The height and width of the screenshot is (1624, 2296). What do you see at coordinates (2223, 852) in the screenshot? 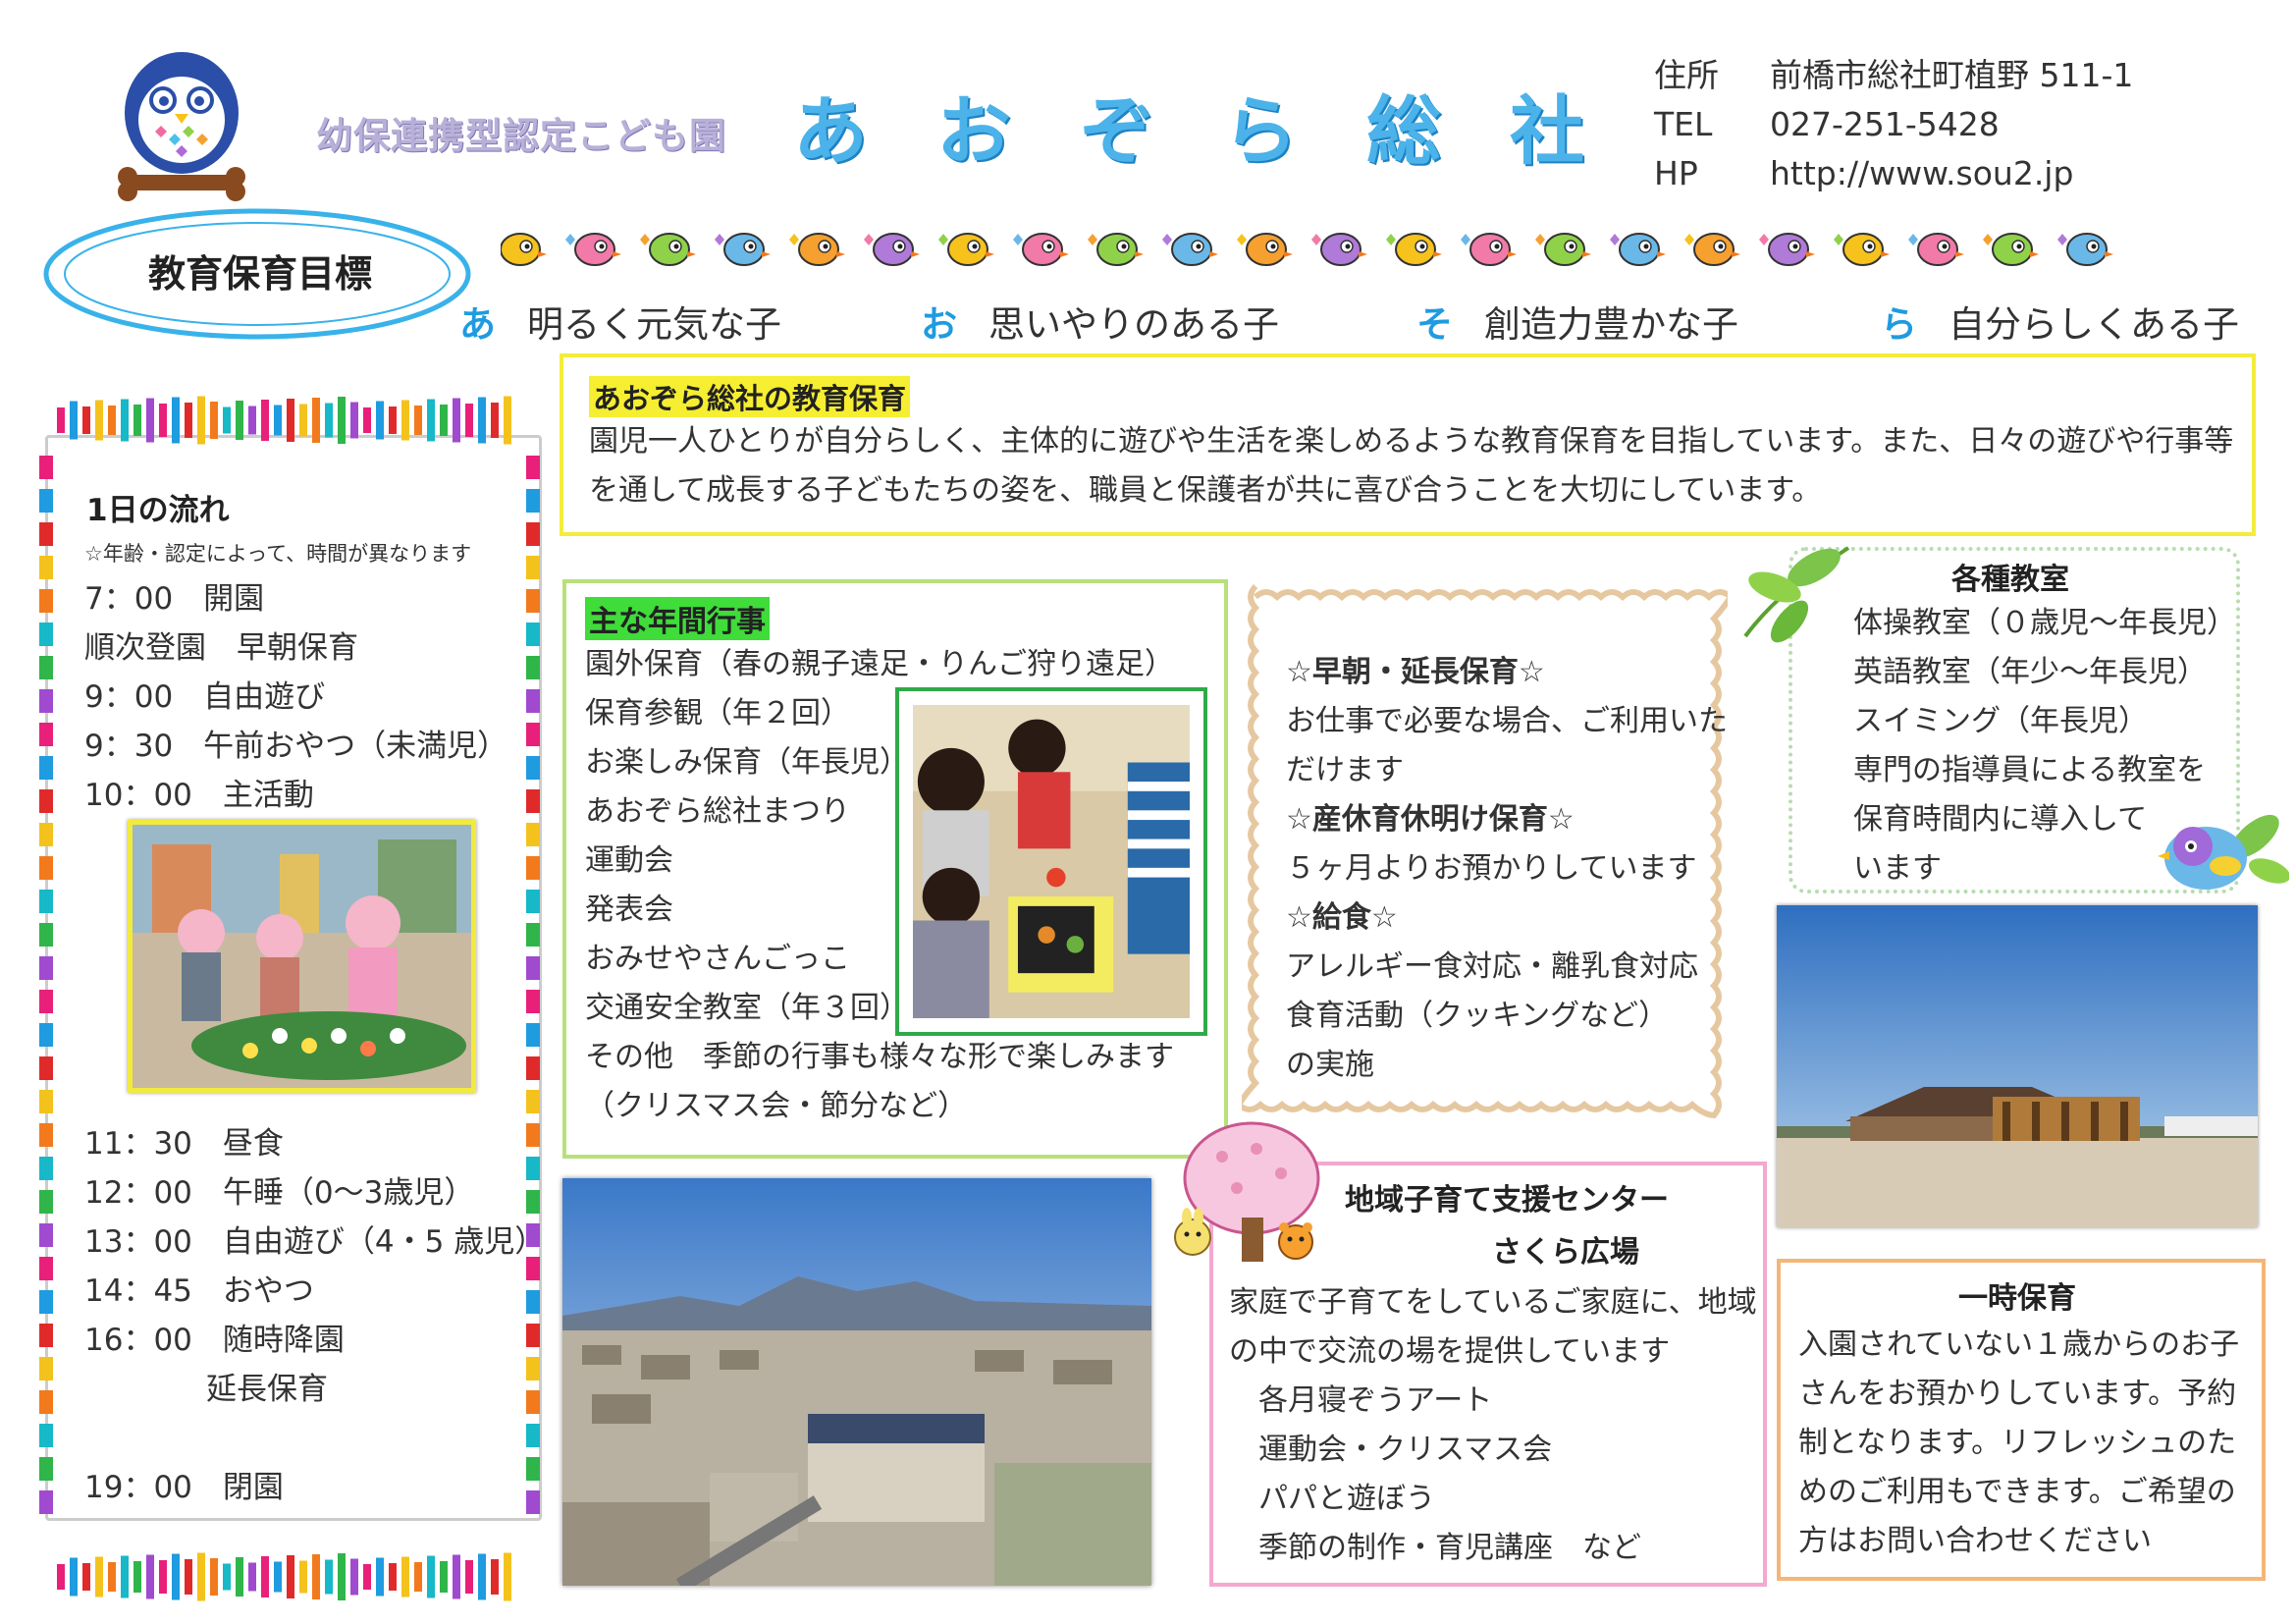
I see `bird-leaf-icon` at bounding box center [2223, 852].